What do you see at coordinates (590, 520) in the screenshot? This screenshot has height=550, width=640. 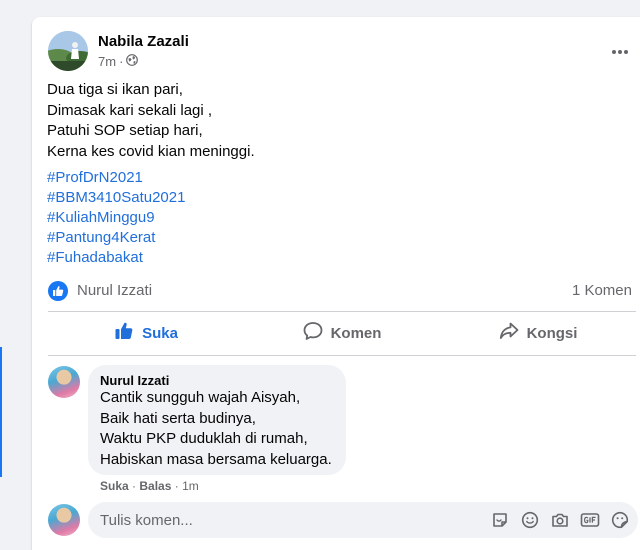 I see `gif-icon` at bounding box center [590, 520].